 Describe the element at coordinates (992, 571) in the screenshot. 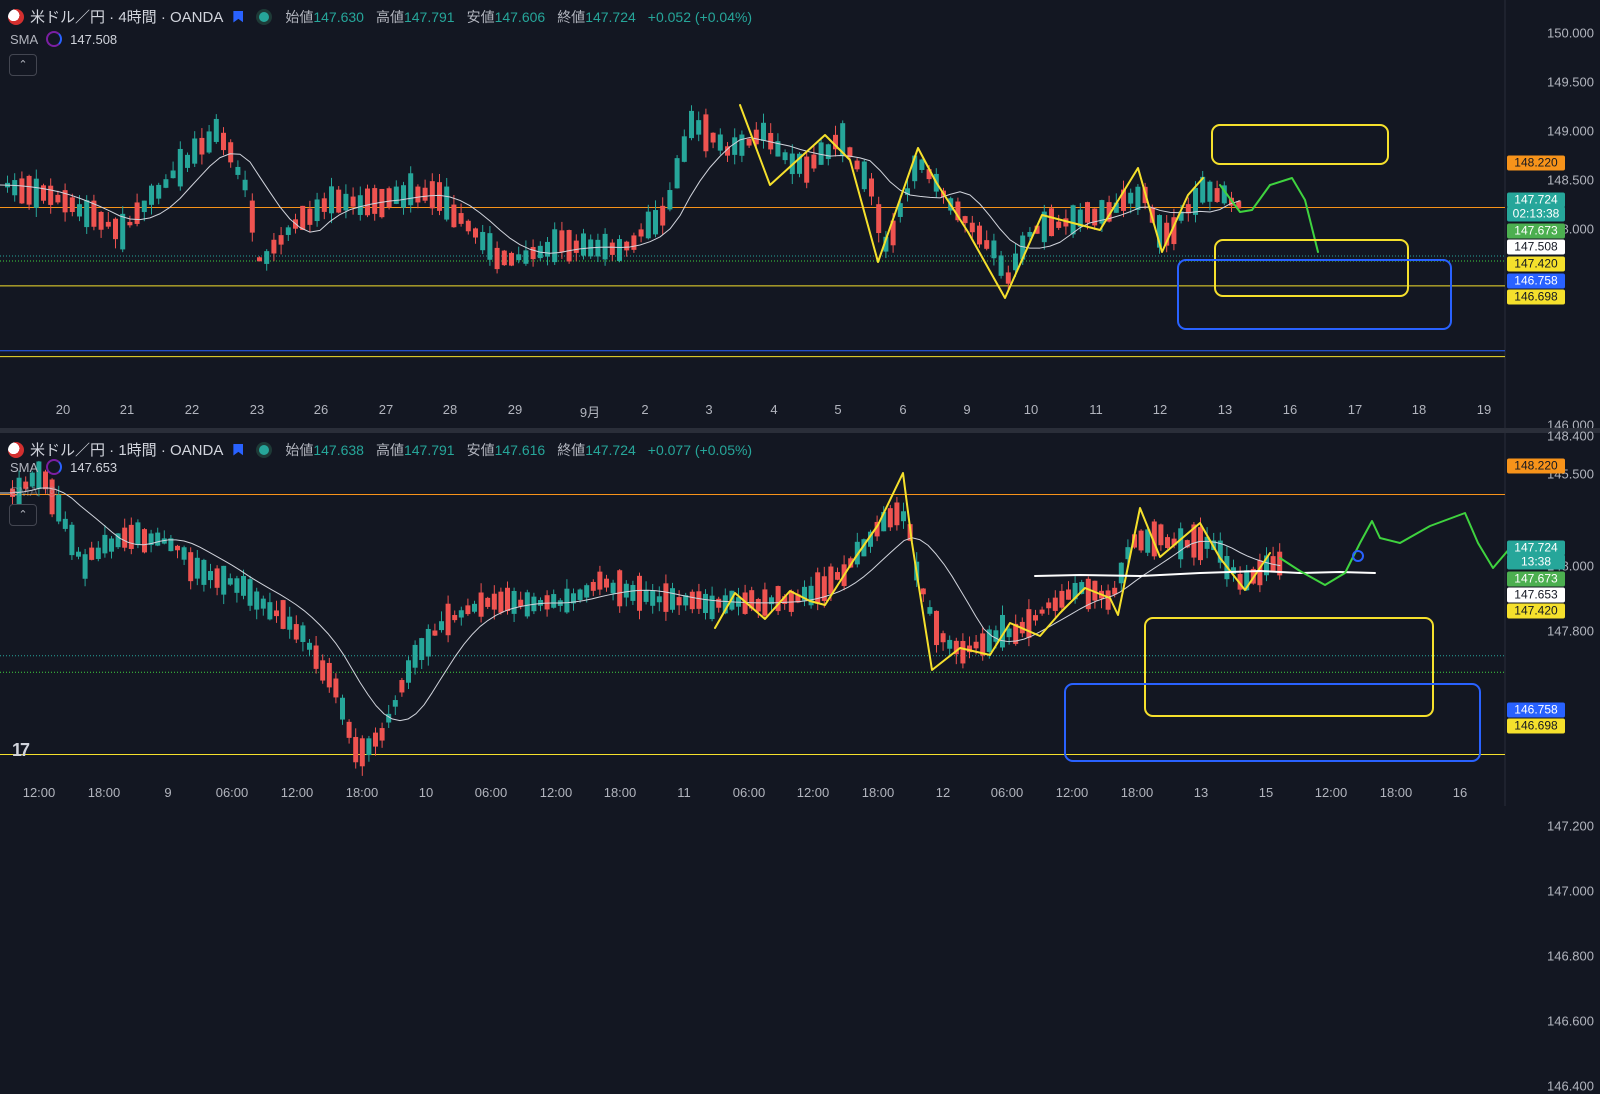

I see `trend-drawing` at that location.